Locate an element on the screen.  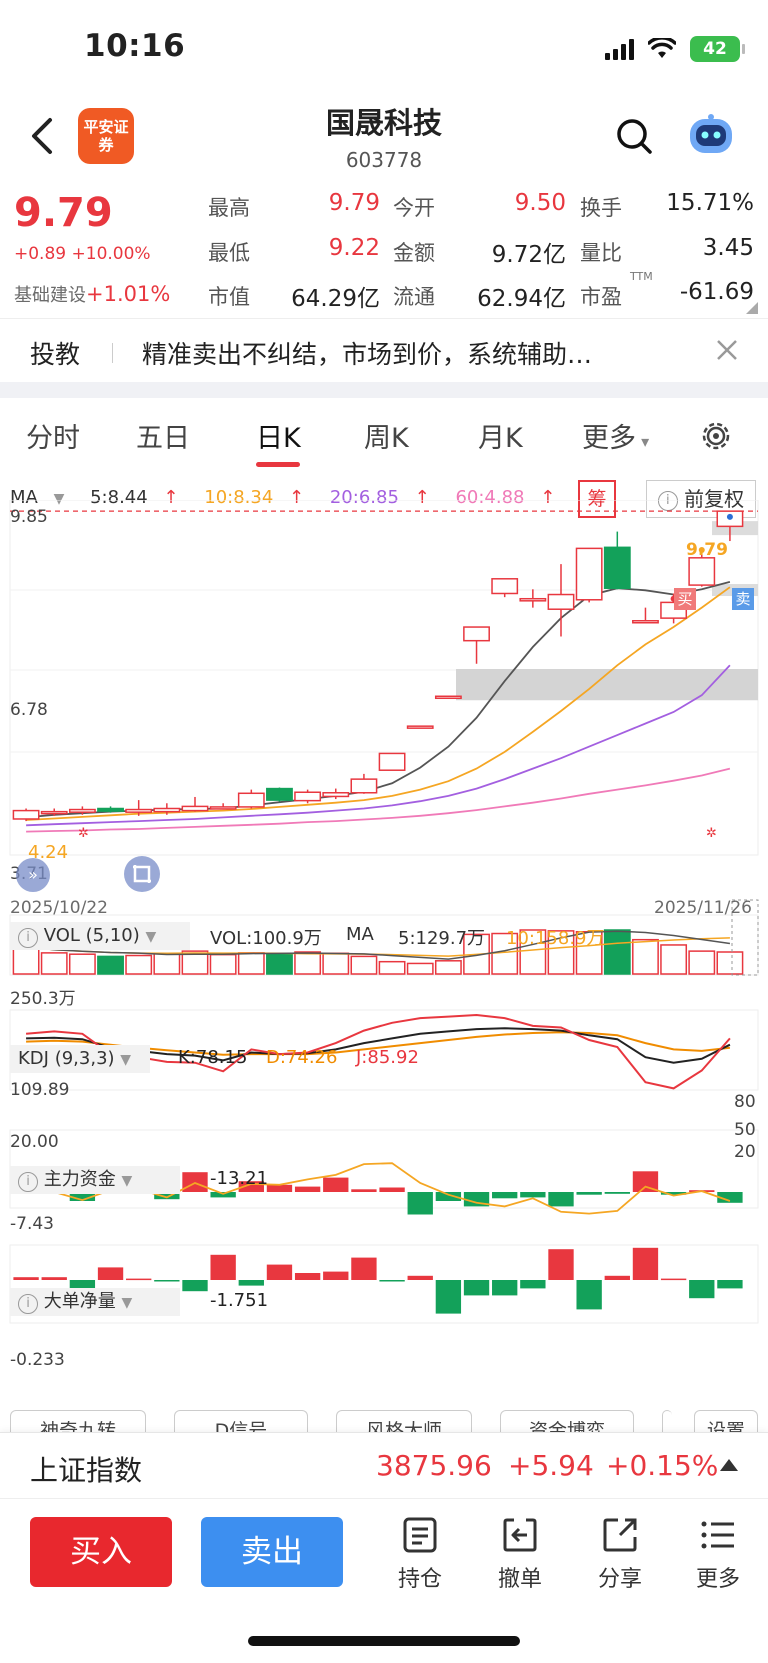
index-name: 上证指数 is located at coordinates (86, 1470).